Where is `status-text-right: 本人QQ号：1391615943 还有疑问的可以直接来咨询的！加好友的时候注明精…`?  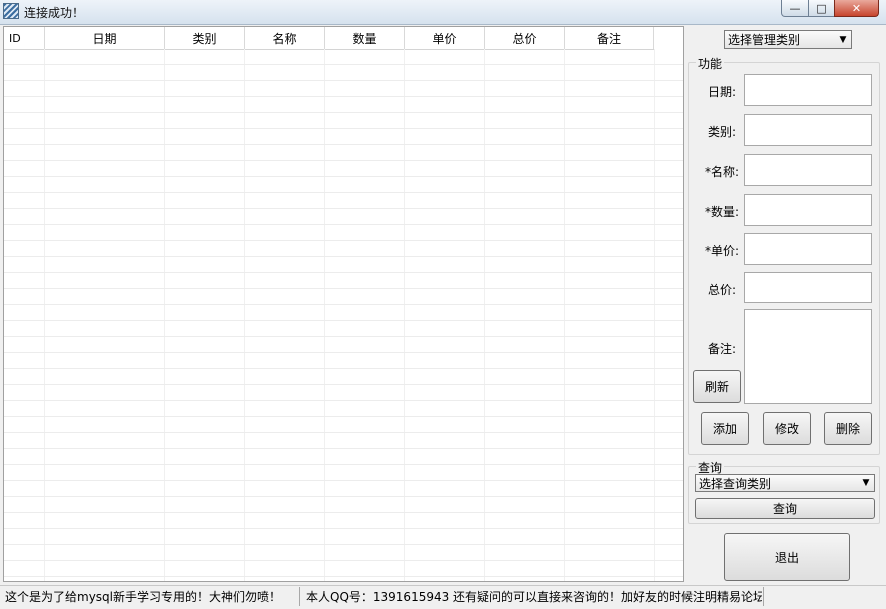
status-text-right: 本人QQ号：1391615943 还有疑问的可以直接来咨询的！加好友的时候注明精… is located at coordinates (534, 597).